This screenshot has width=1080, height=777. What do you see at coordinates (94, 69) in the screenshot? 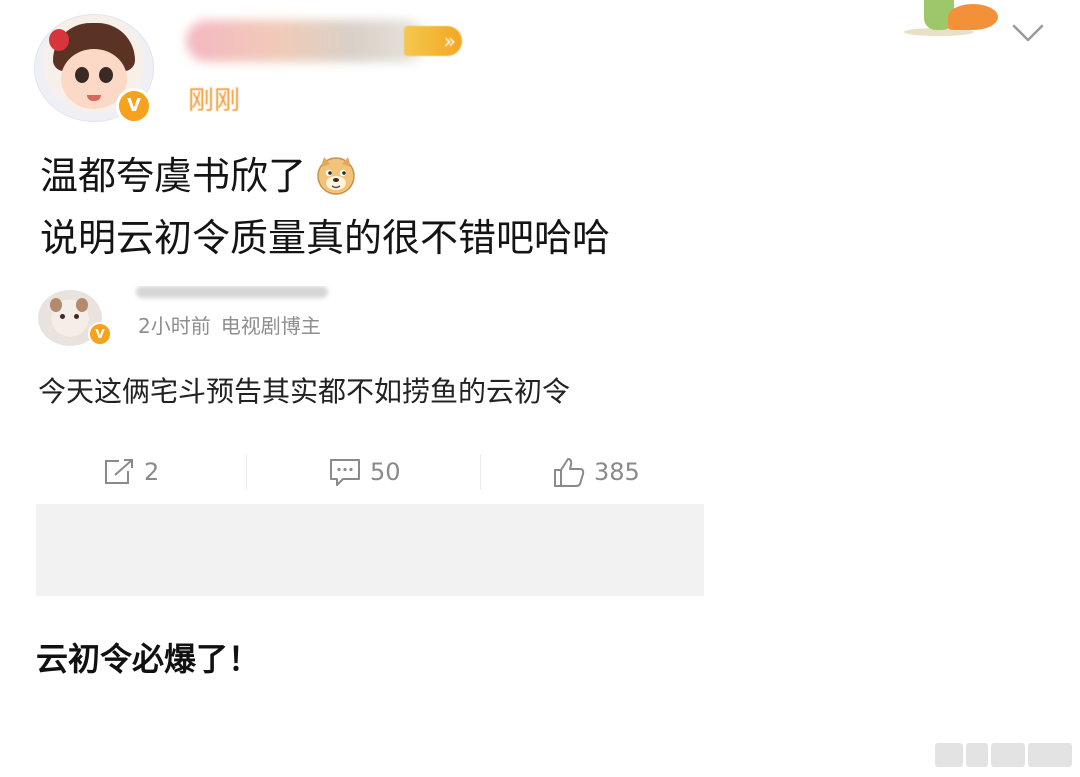
I see `author-avatar: V` at bounding box center [94, 69].